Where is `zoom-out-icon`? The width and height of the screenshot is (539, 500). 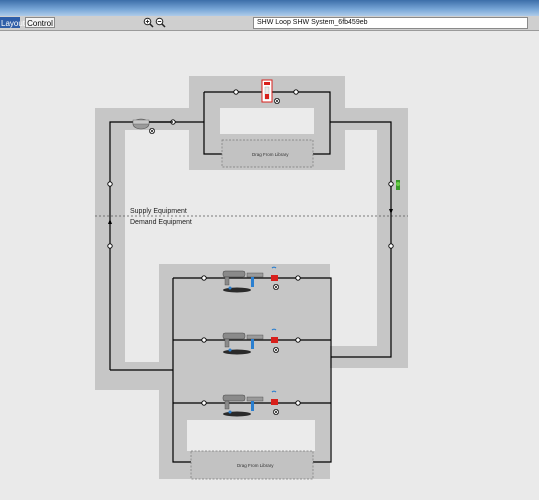
zoom-out-icon is located at coordinates (160, 22).